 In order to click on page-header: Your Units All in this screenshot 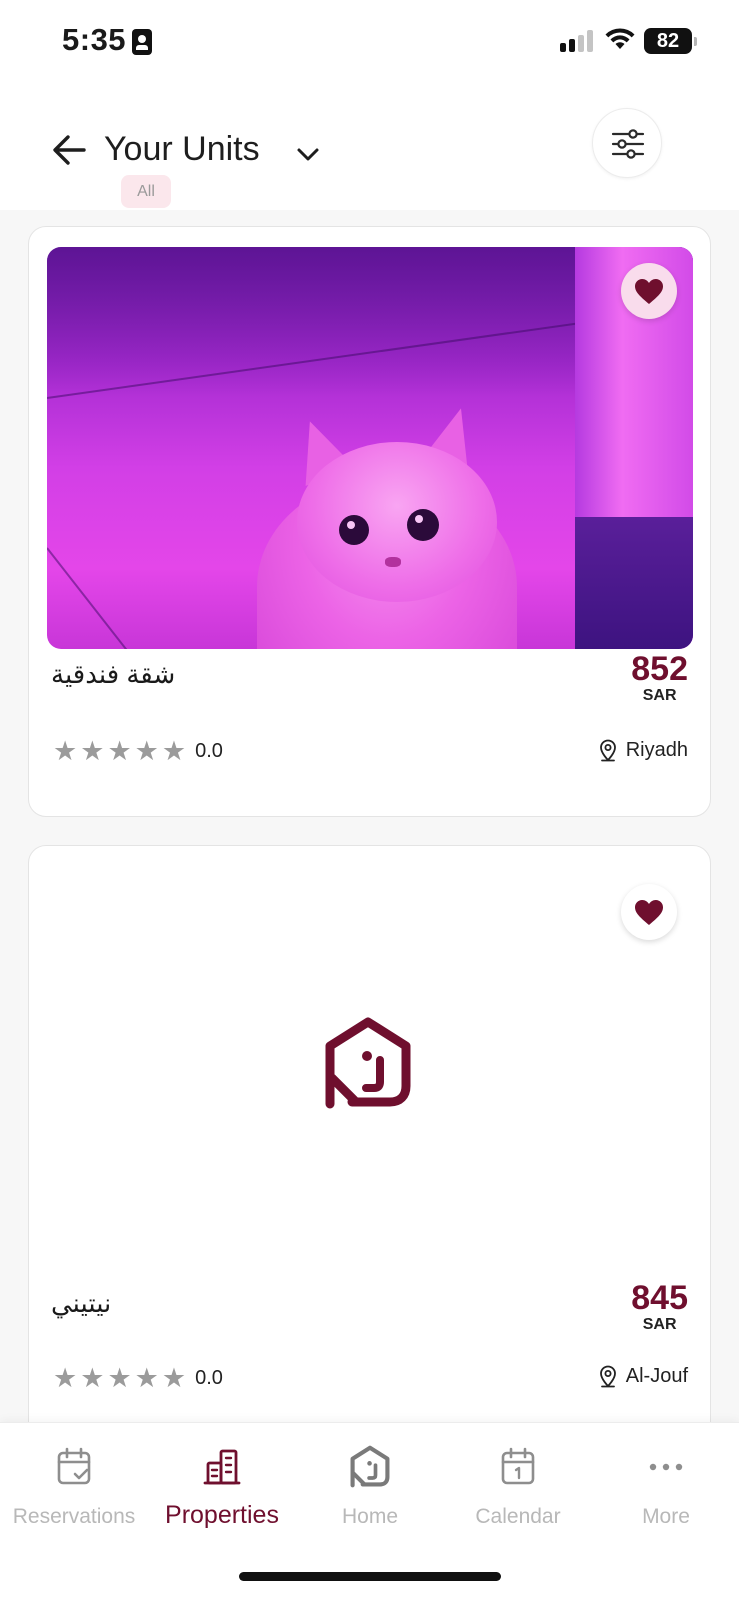, I will do `click(369, 155)`.